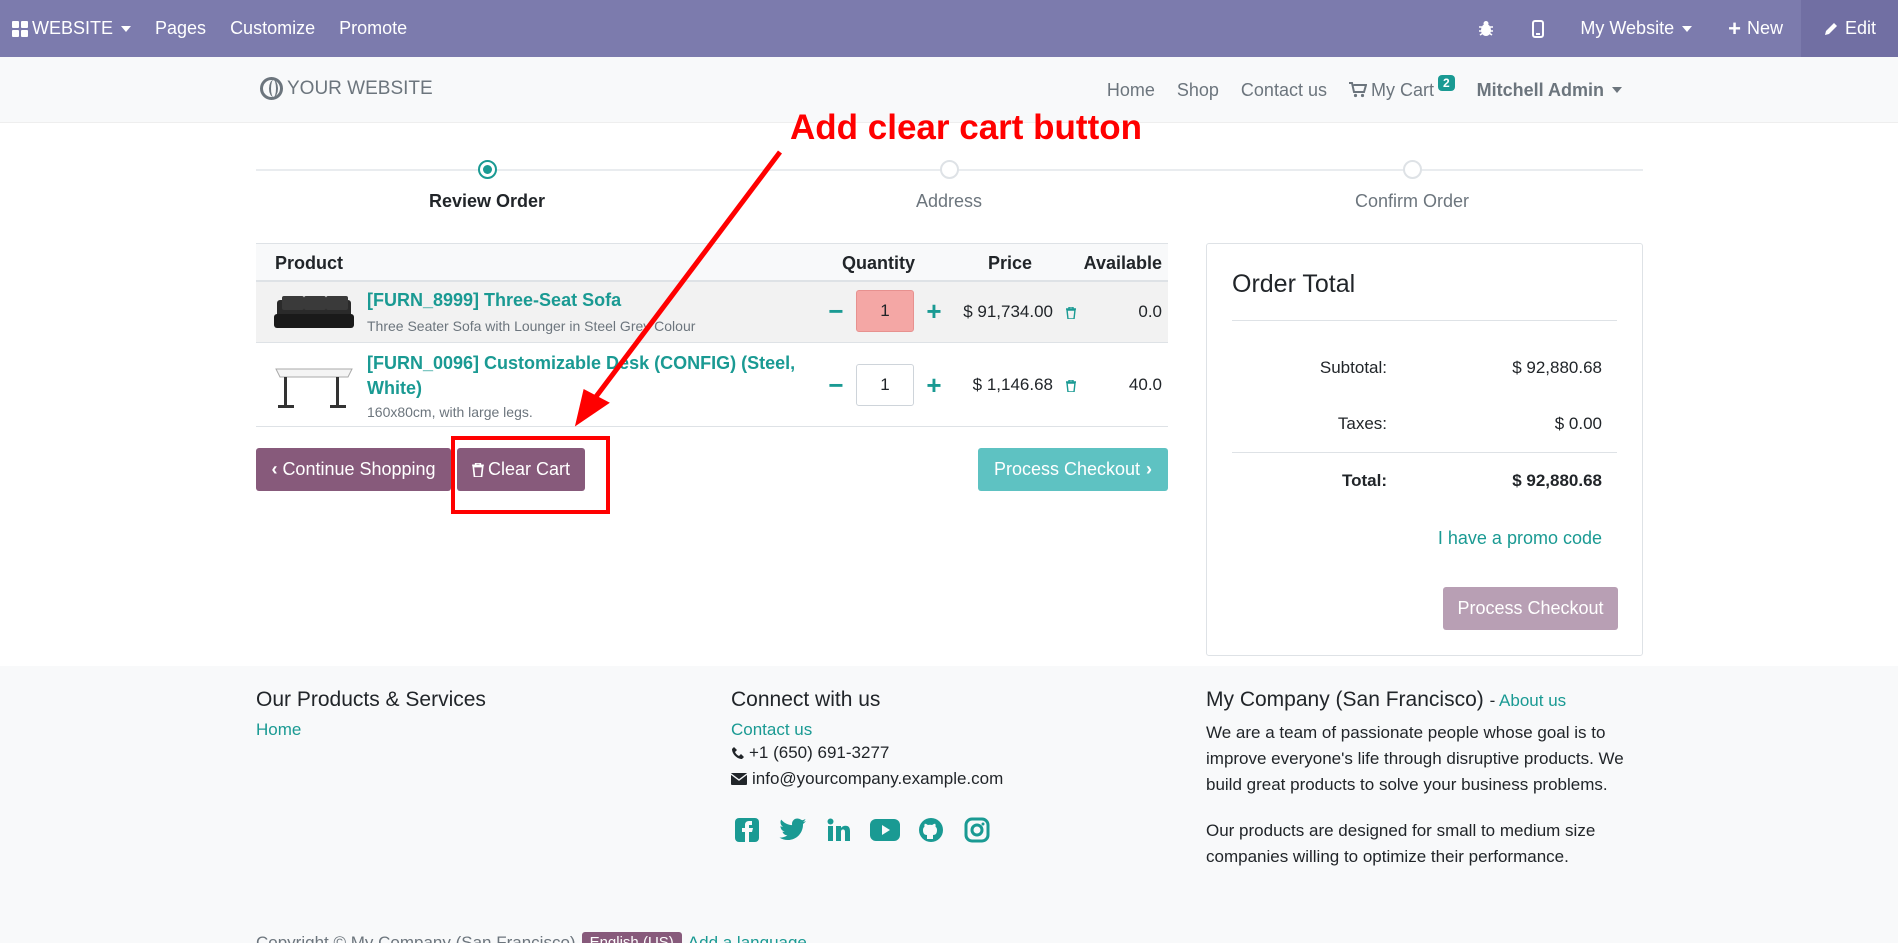 This screenshot has width=1898, height=943. Describe the element at coordinates (20, 28) in the screenshot. I see `apps-grid-icon` at that location.